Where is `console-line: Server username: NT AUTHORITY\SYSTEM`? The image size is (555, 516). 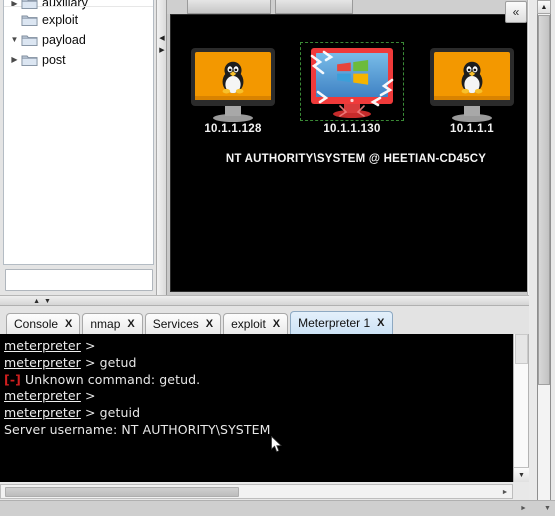 console-line: Server username: NT AUTHORITY\SYSTEM is located at coordinates (258, 430).